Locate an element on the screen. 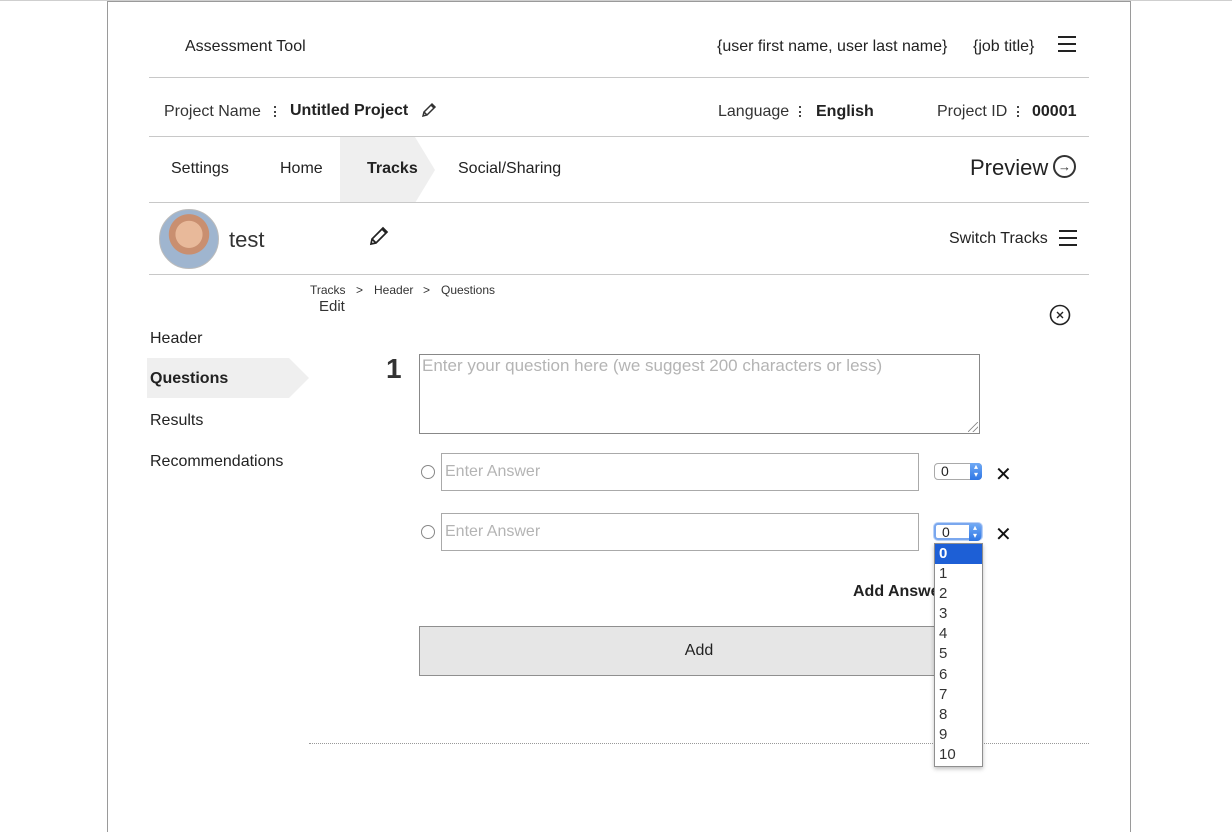 The image size is (1232, 832). preview-link: Preview is located at coordinates (1009, 168).